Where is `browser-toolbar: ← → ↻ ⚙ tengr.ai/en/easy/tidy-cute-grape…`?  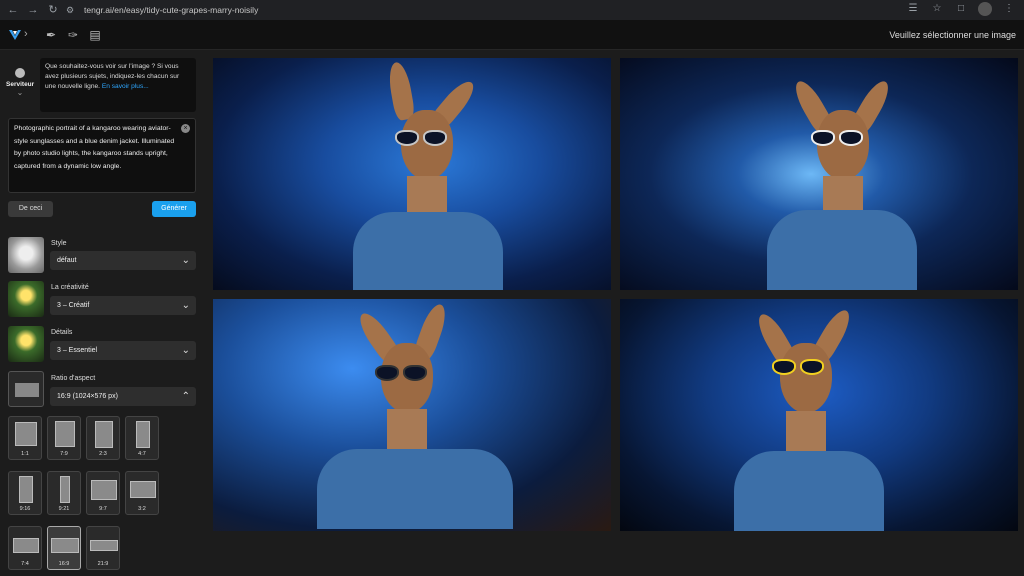 browser-toolbar: ← → ↻ ⚙ tengr.ai/en/easy/tidy-cute-grape… is located at coordinates (512, 10).